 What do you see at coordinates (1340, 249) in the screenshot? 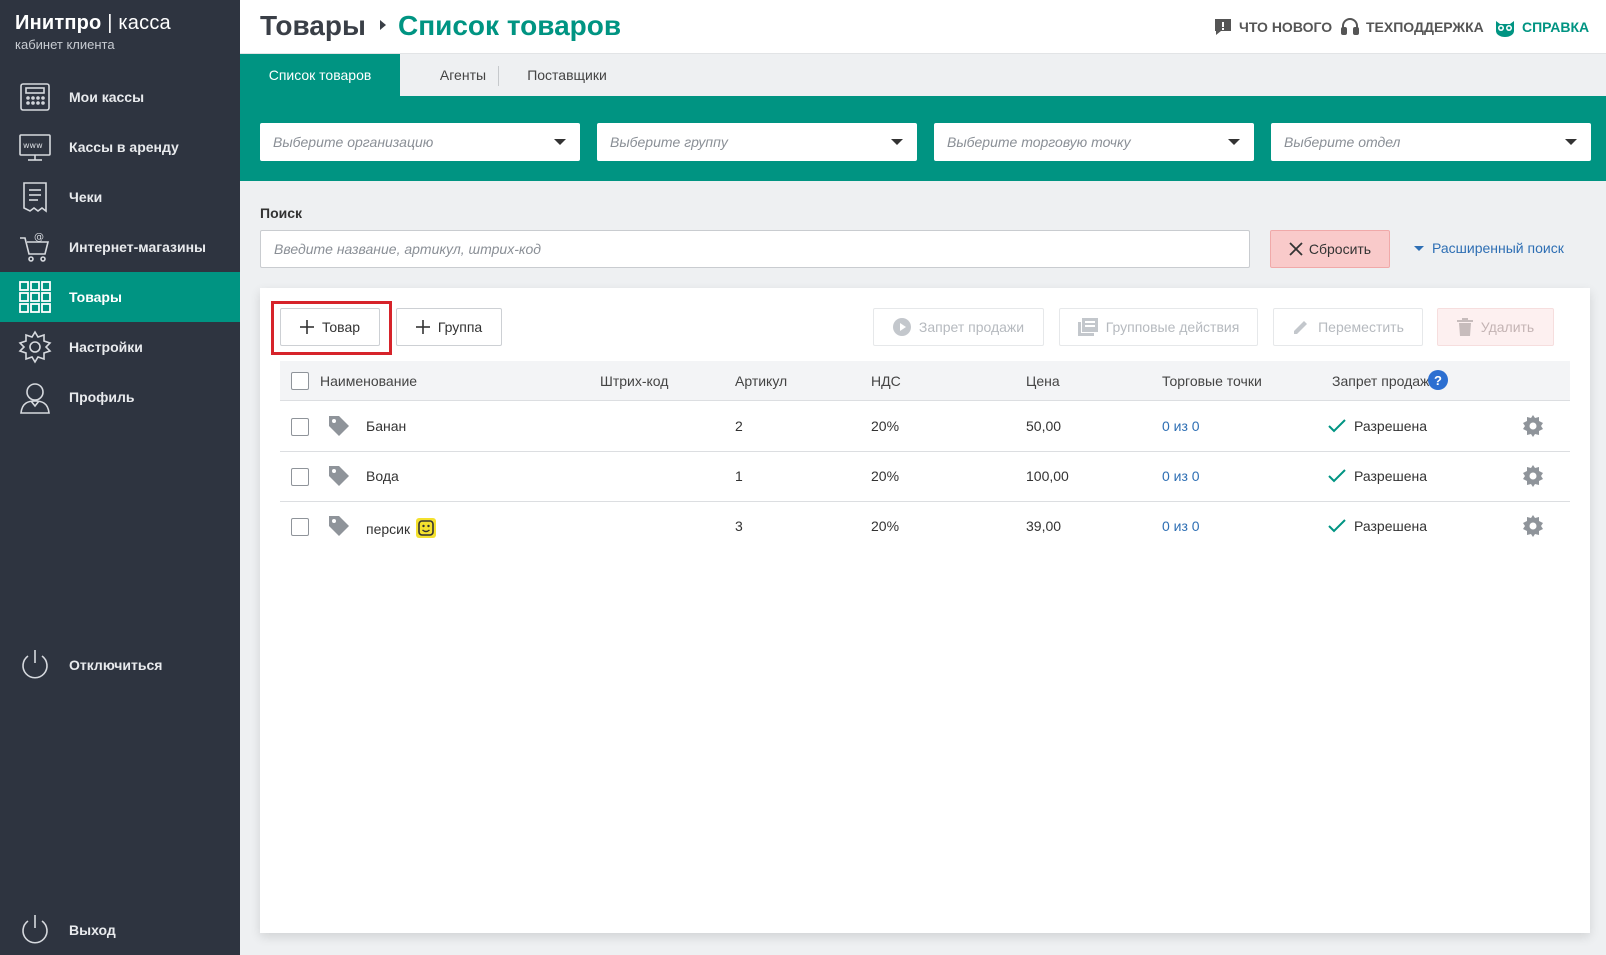
I see `reset-label: Сбросить` at bounding box center [1340, 249].